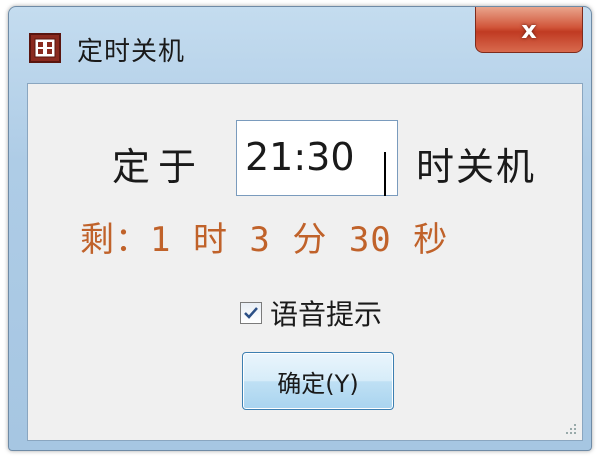  What do you see at coordinates (131, 52) in the screenshot?
I see `window-title: 定时关机` at bounding box center [131, 52].